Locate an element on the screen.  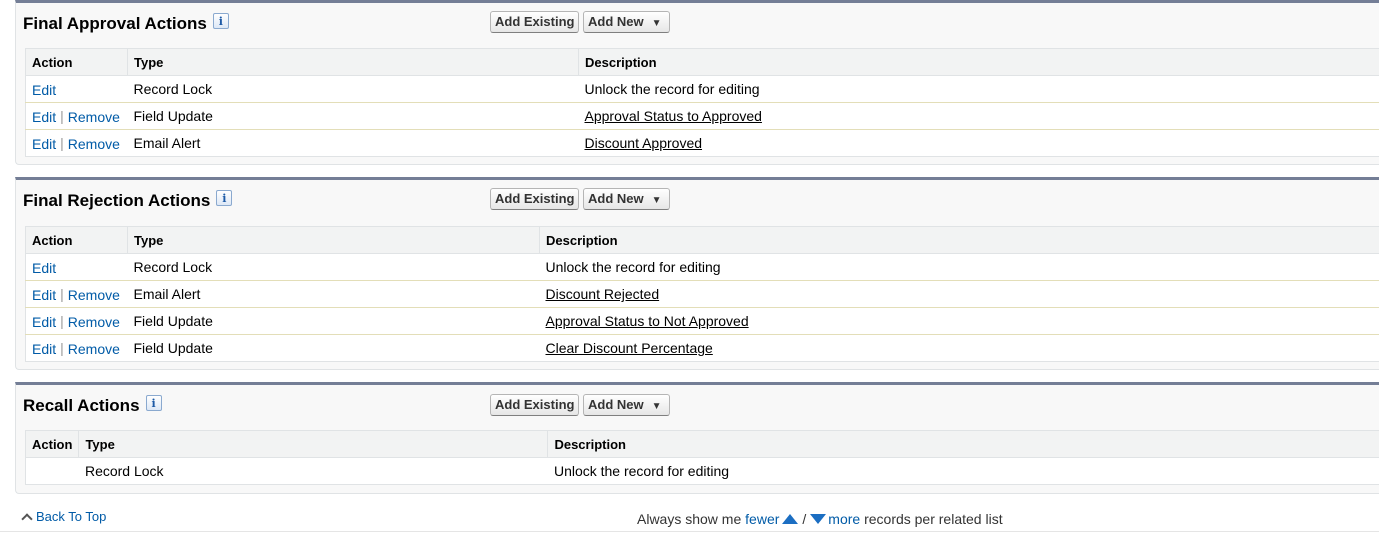
action-cell is located at coordinates (52, 471).